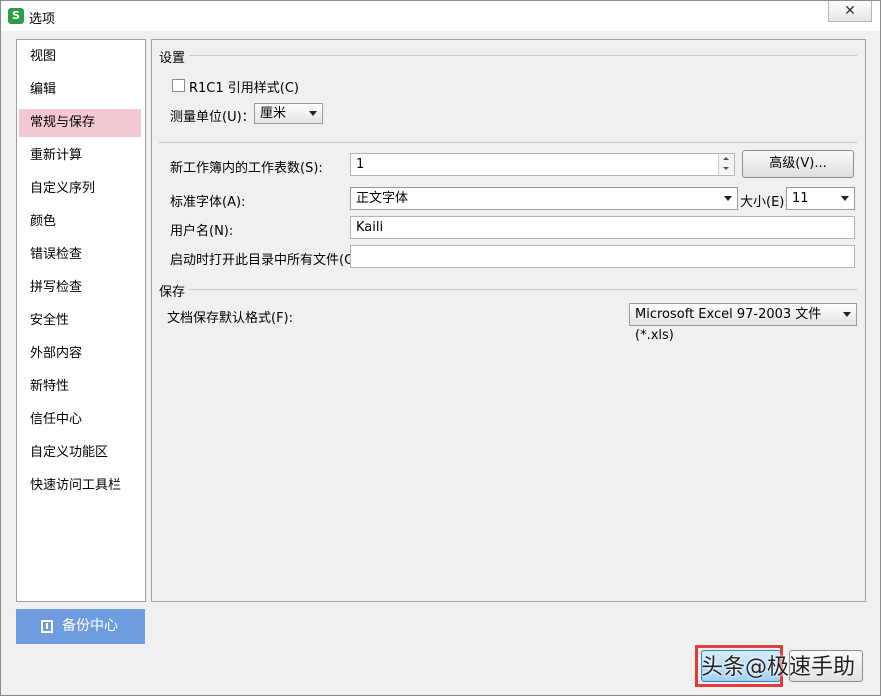 This screenshot has width=881, height=696. I want to click on window-title: 选项, so click(42, 19).